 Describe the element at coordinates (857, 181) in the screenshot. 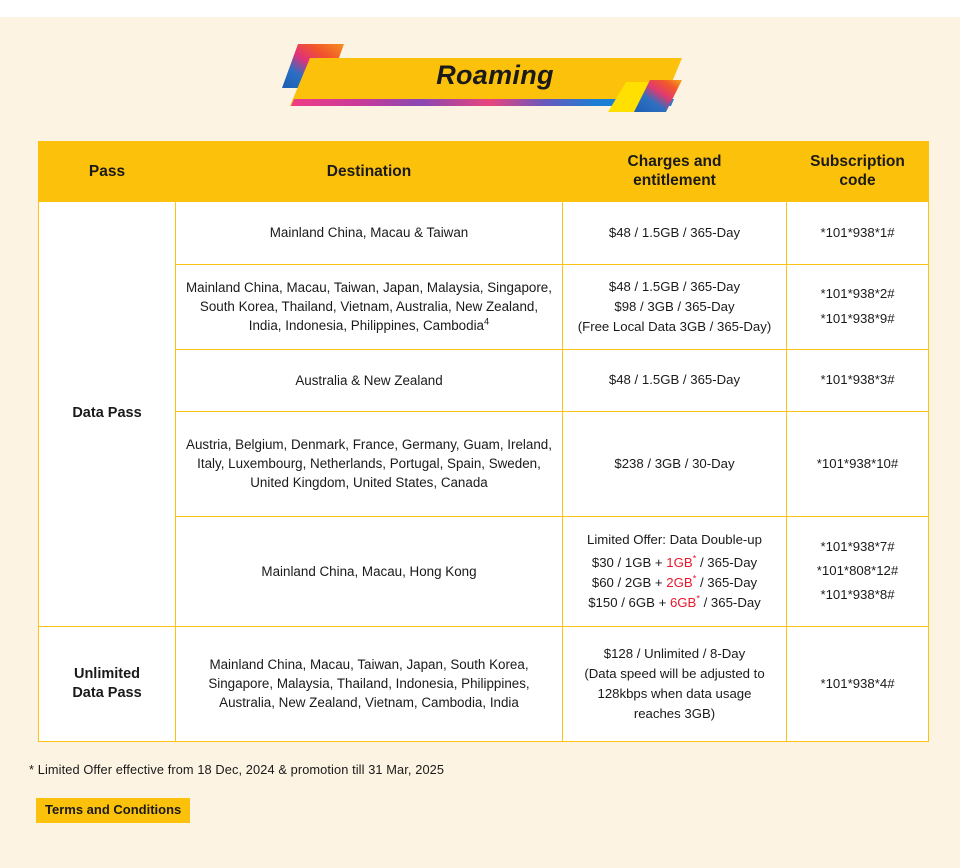

I see `column-header-code-line2: code` at that location.